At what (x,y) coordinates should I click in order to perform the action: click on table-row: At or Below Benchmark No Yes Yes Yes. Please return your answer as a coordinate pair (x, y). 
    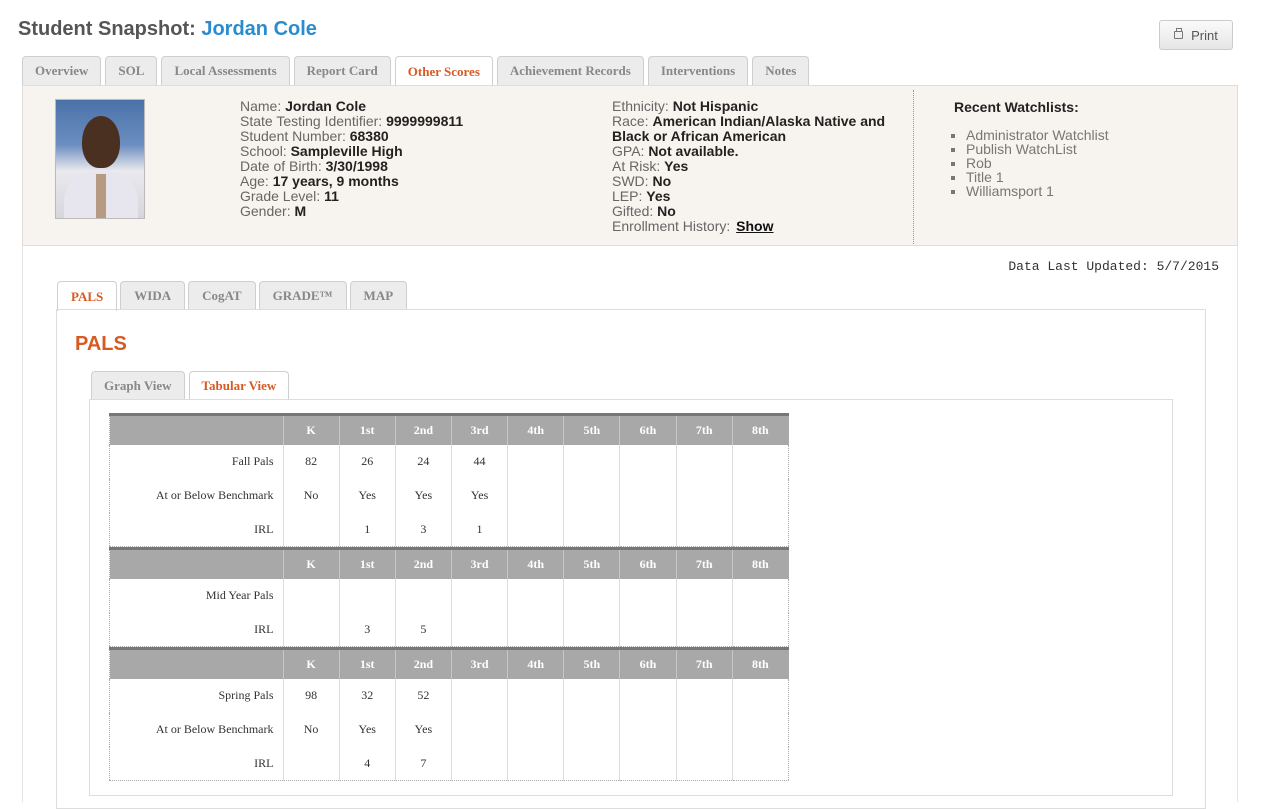
    Looking at the image, I should click on (449, 495).